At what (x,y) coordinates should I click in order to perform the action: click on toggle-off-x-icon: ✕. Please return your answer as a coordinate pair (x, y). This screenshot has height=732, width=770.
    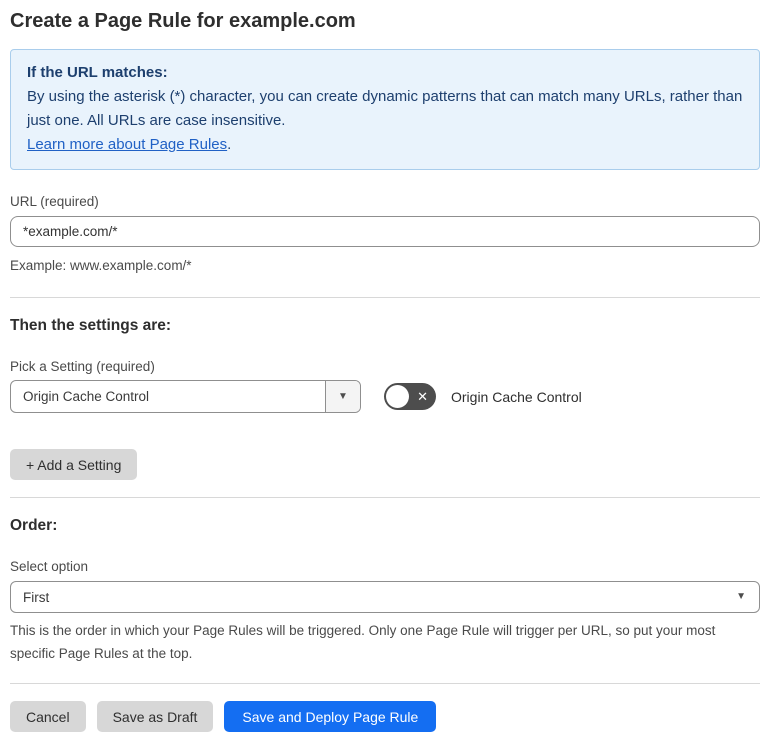
    Looking at the image, I should click on (422, 396).